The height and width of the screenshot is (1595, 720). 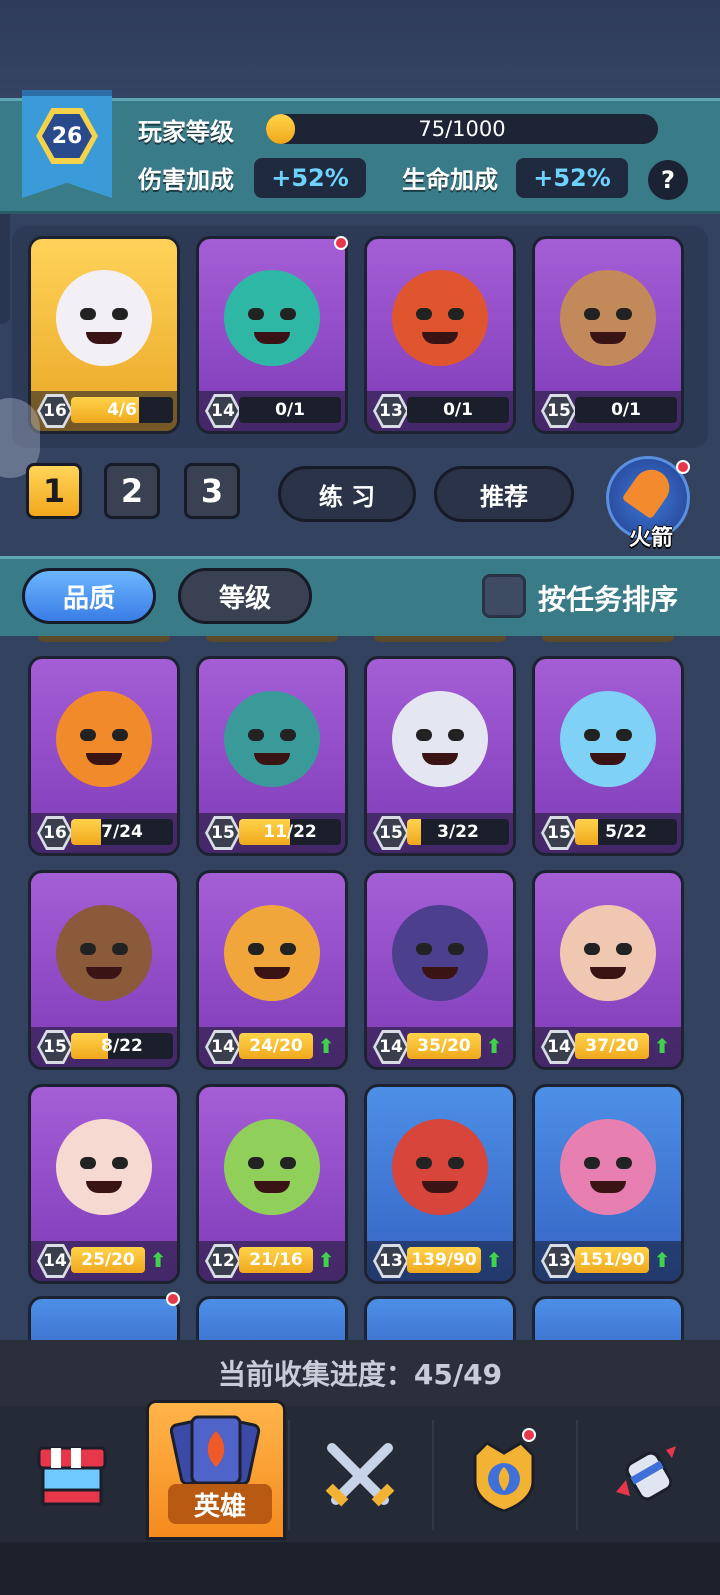 What do you see at coordinates (608, 756) in the screenshot?
I see `collection-hero-card: 15 5/22` at bounding box center [608, 756].